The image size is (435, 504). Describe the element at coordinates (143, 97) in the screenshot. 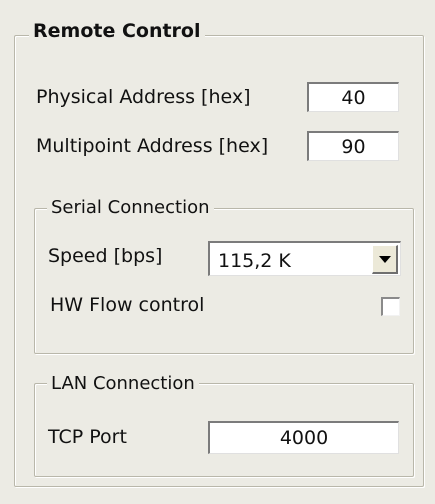

I see `physical-address-label: Physical Address [hex]` at that location.